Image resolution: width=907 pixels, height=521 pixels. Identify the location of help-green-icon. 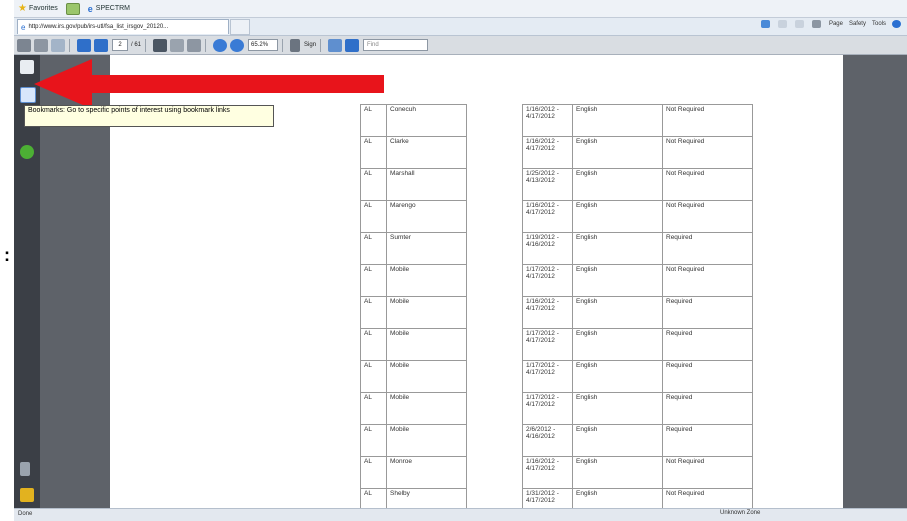
(27, 152).